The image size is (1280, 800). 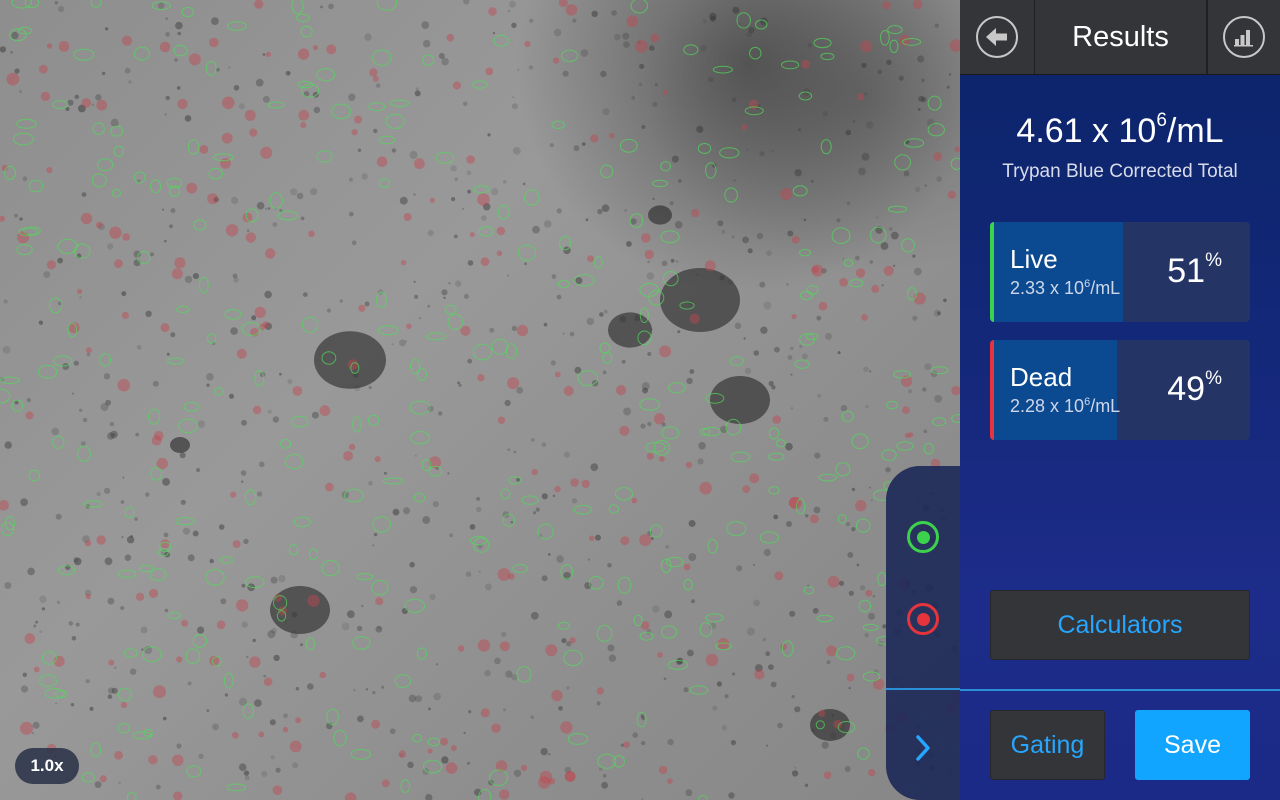 What do you see at coordinates (1120, 272) in the screenshot?
I see `live-result-card: Live 2.33 x 106/mL 51%` at bounding box center [1120, 272].